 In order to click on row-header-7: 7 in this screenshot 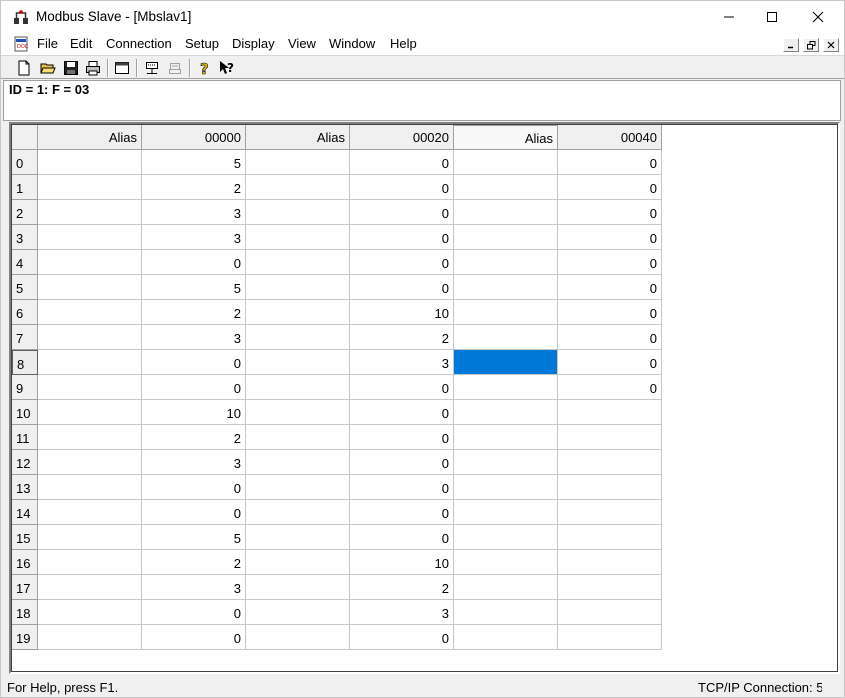, I will do `click(25, 337)`.